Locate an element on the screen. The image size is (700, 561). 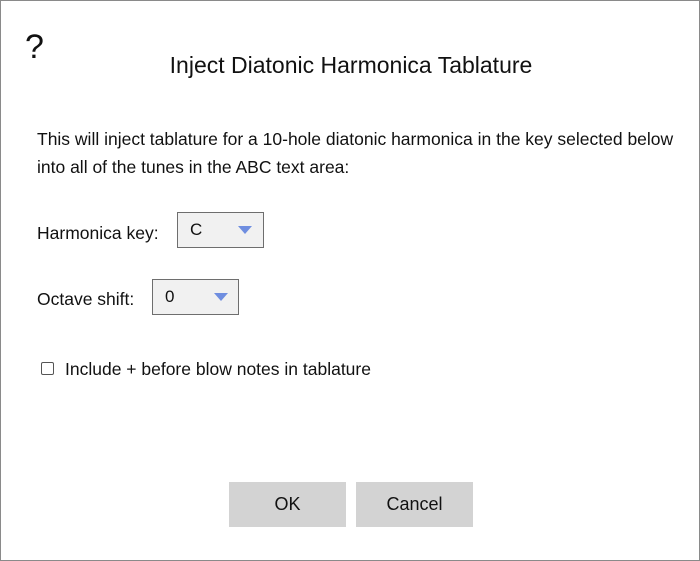
harmonica-key-label: Harmonica key: is located at coordinates (98, 233).